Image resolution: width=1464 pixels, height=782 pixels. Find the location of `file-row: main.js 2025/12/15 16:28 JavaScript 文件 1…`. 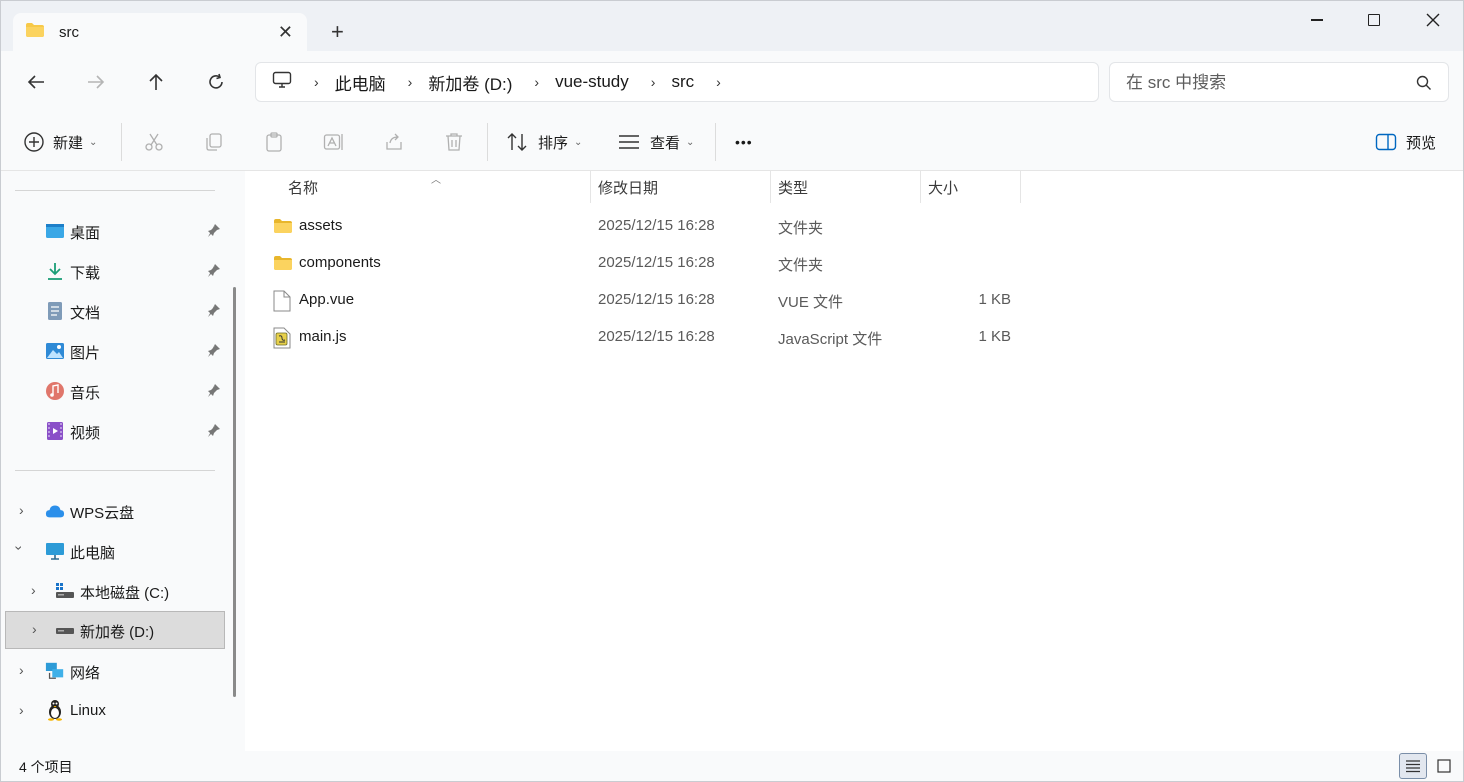

file-row: main.js 2025/12/15 16:28 JavaScript 文件 1… is located at coordinates (647, 338).